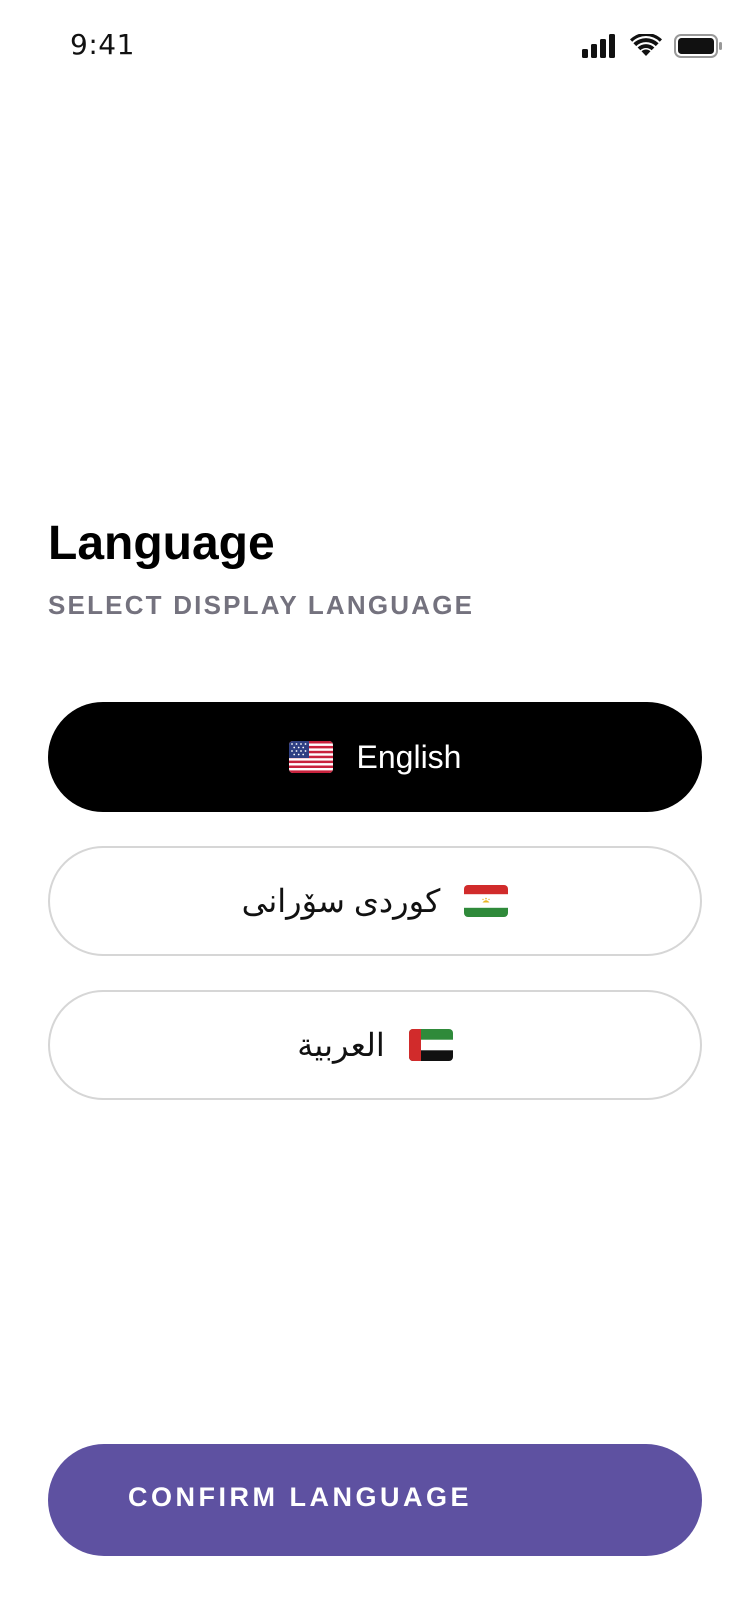 This screenshot has width=750, height=1624. I want to click on language-option-content: العربية, so click(375, 1045).